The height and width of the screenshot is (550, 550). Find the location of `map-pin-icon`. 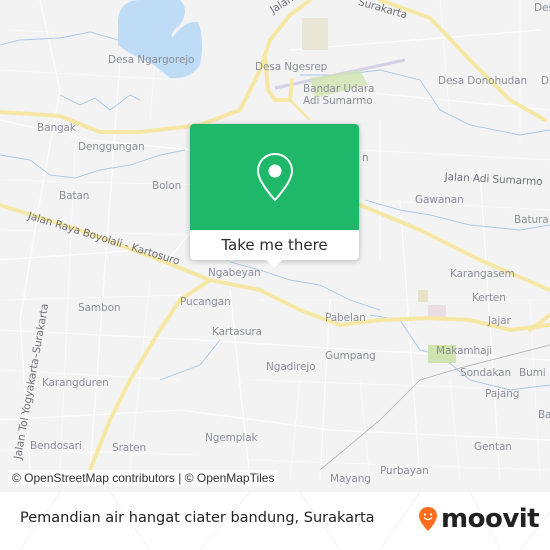

map-pin-icon is located at coordinates (275, 177).